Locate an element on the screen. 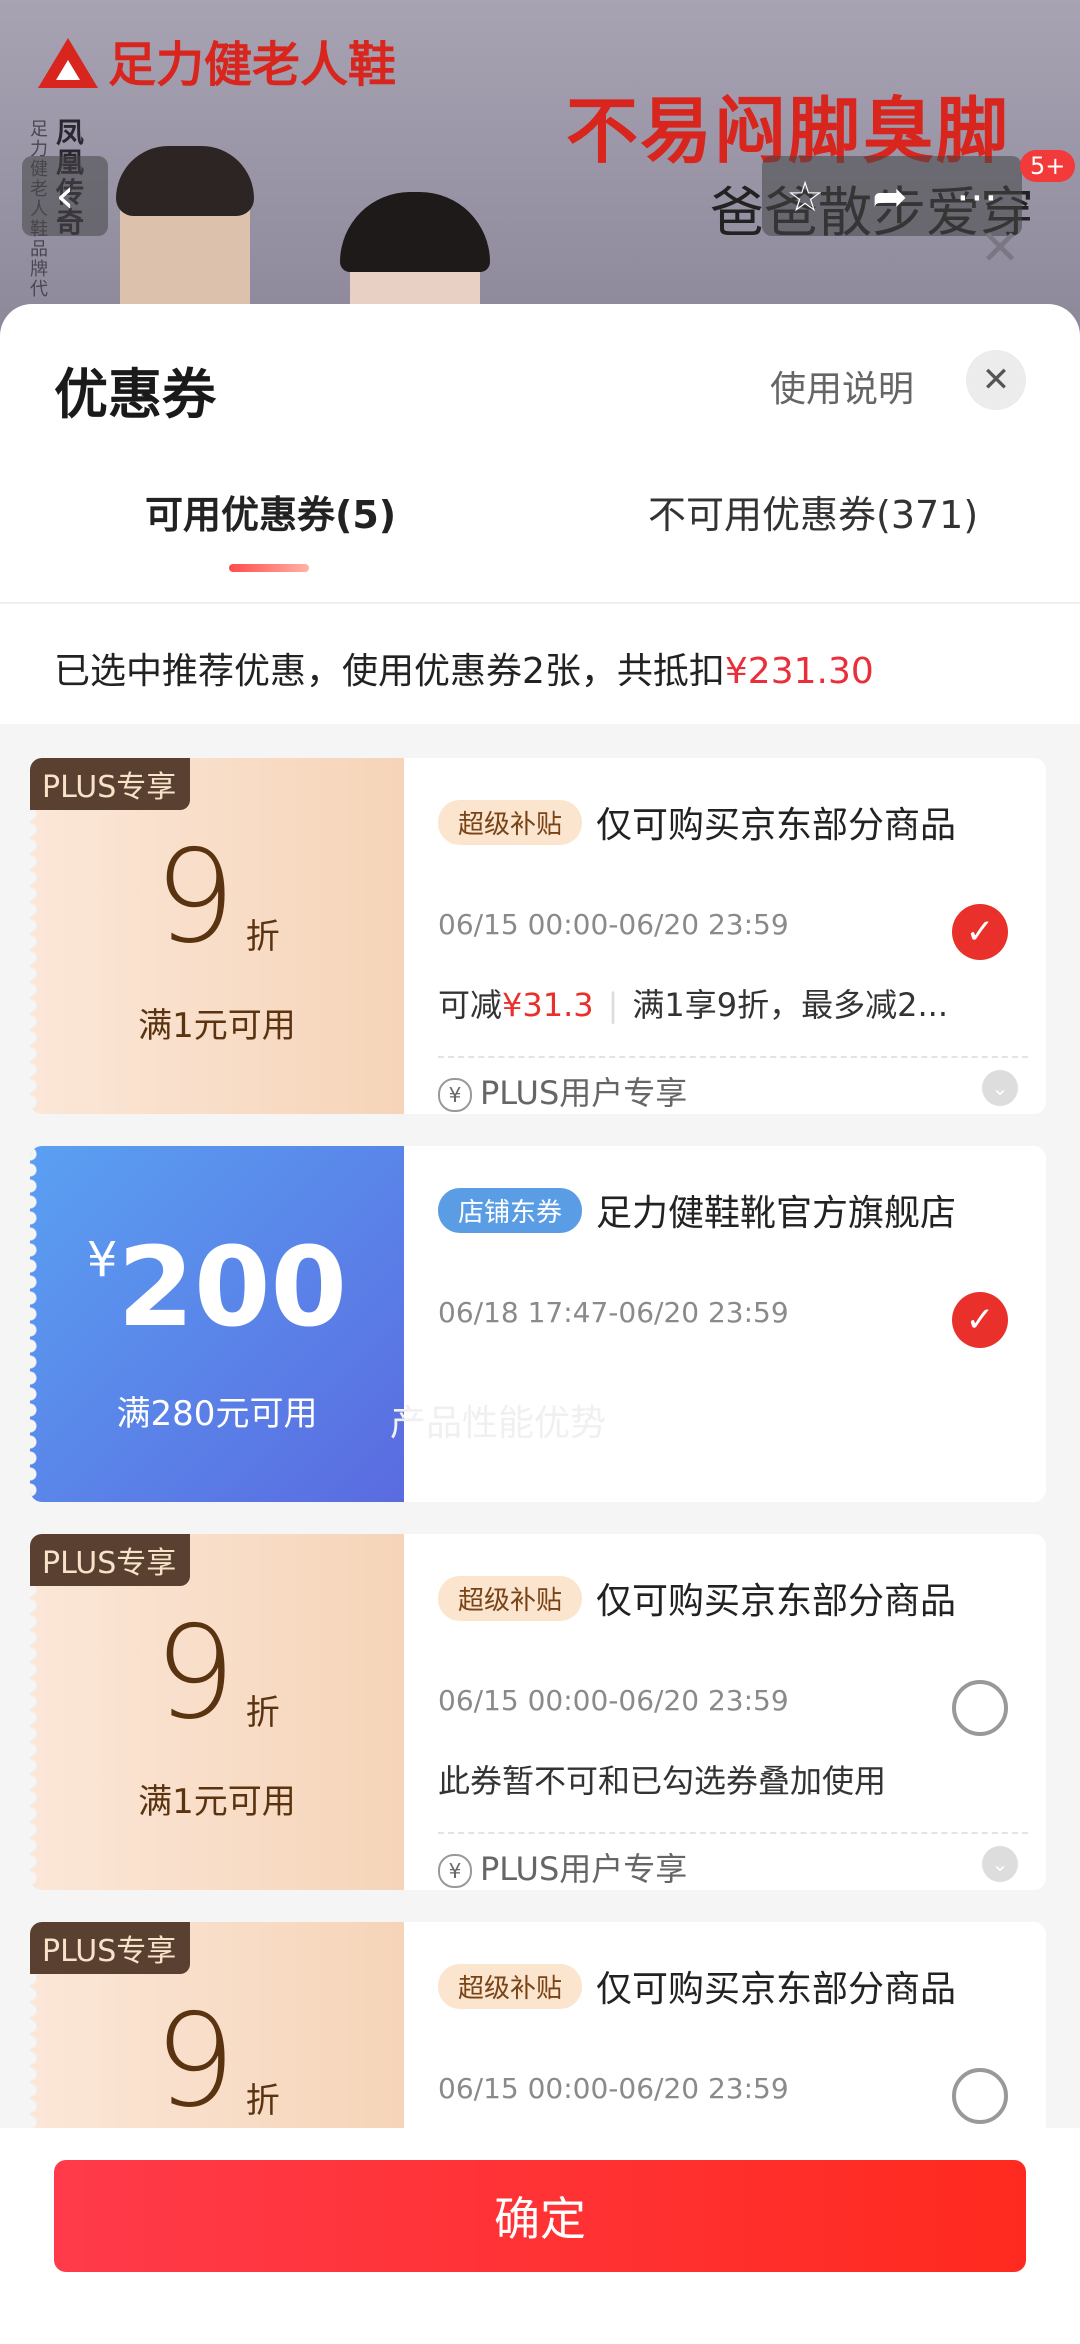  watermark: 产品性能优势 is located at coordinates (498, 1423).